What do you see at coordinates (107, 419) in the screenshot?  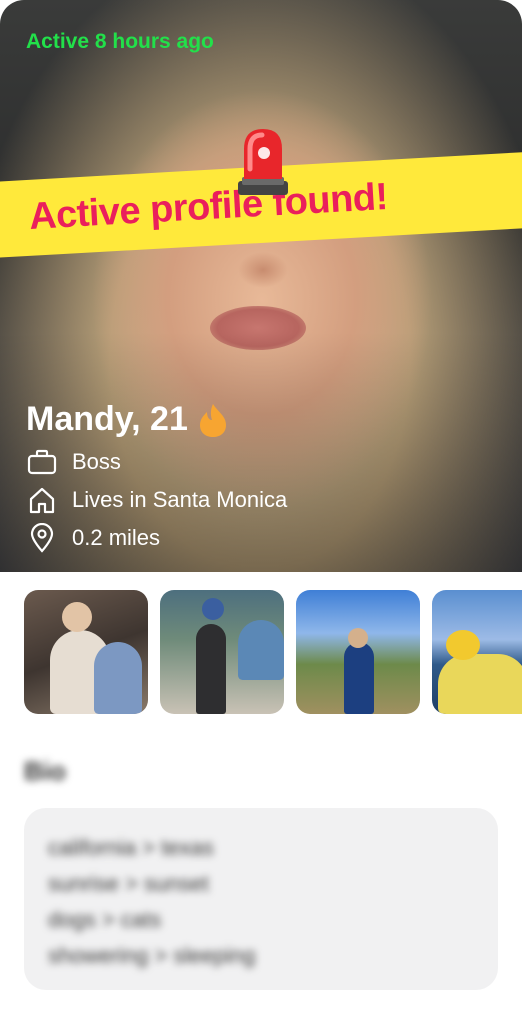 I see `profile-name: Mandy, 21` at bounding box center [107, 419].